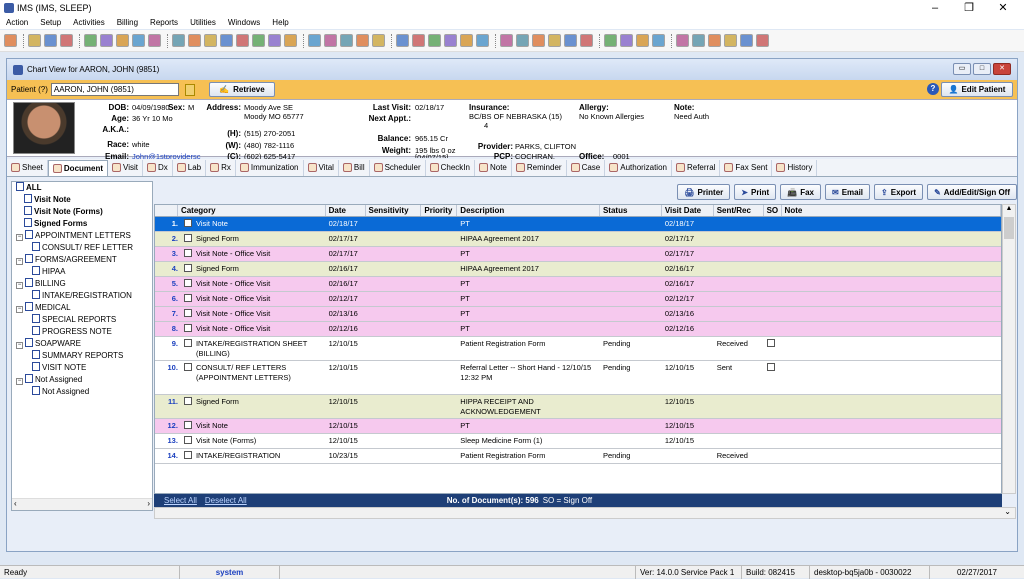 The width and height of the screenshot is (1024, 579). What do you see at coordinates (962, 69) in the screenshot?
I see `chart-minimize-icon: ▭` at bounding box center [962, 69].